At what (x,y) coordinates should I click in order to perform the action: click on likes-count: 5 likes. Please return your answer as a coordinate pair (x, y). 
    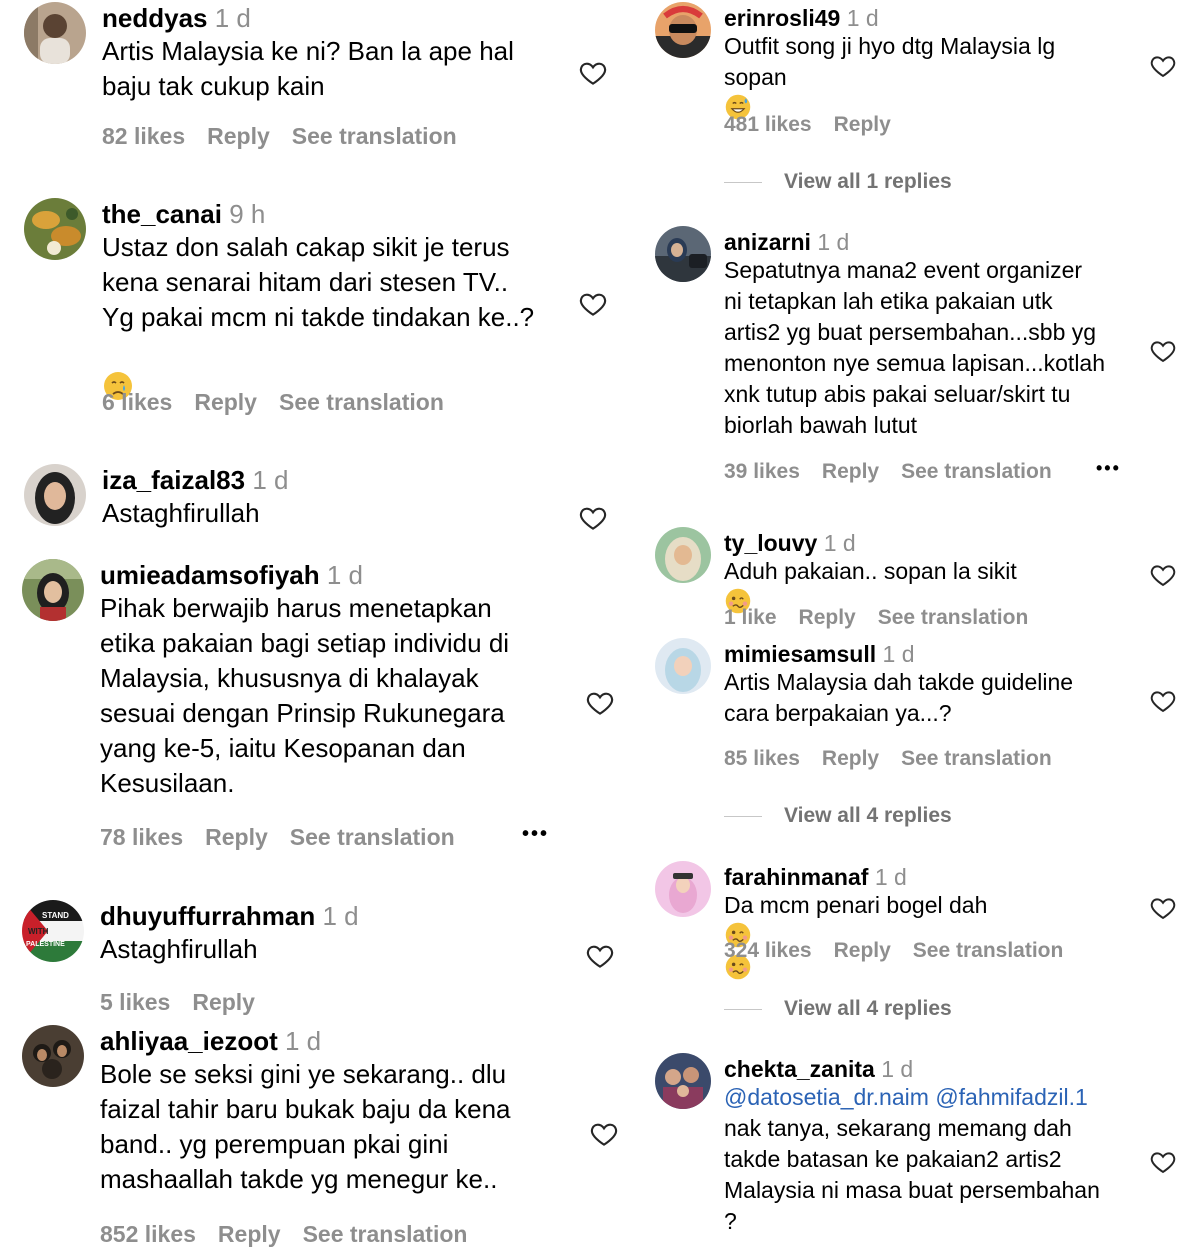
    Looking at the image, I should click on (135, 1002).